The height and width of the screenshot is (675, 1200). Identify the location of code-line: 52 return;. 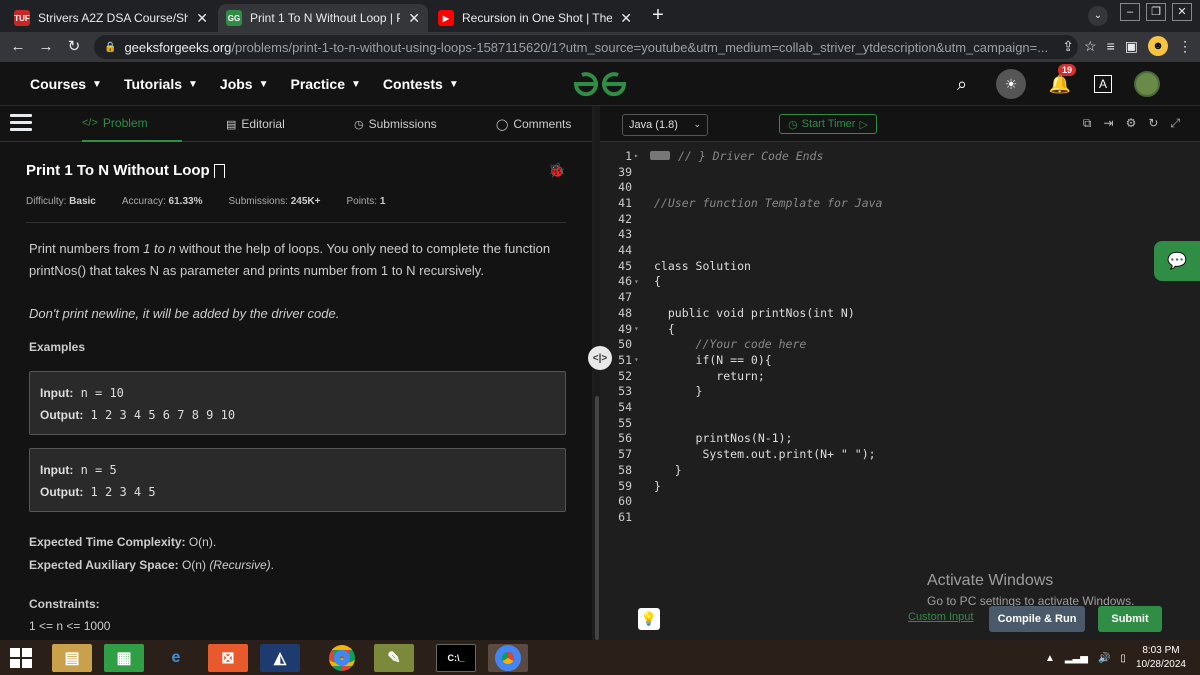
(900, 376).